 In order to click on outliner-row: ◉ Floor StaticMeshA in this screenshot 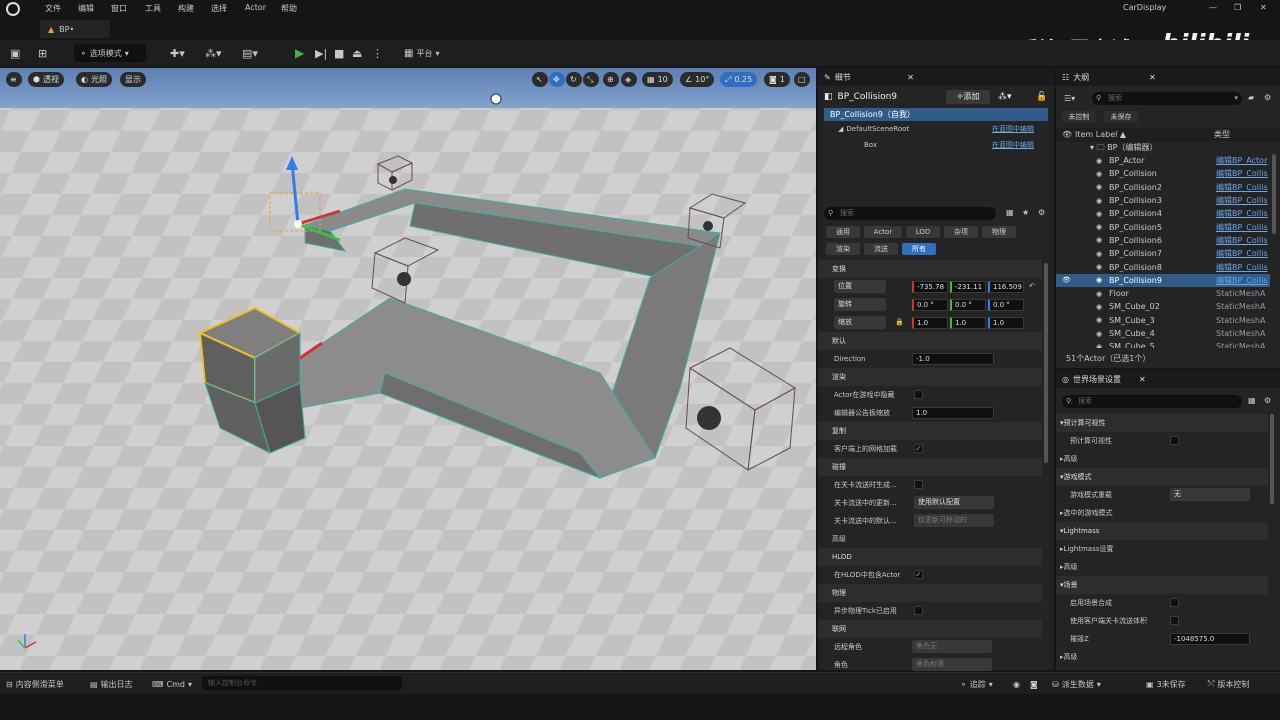, I will do `click(1163, 293)`.